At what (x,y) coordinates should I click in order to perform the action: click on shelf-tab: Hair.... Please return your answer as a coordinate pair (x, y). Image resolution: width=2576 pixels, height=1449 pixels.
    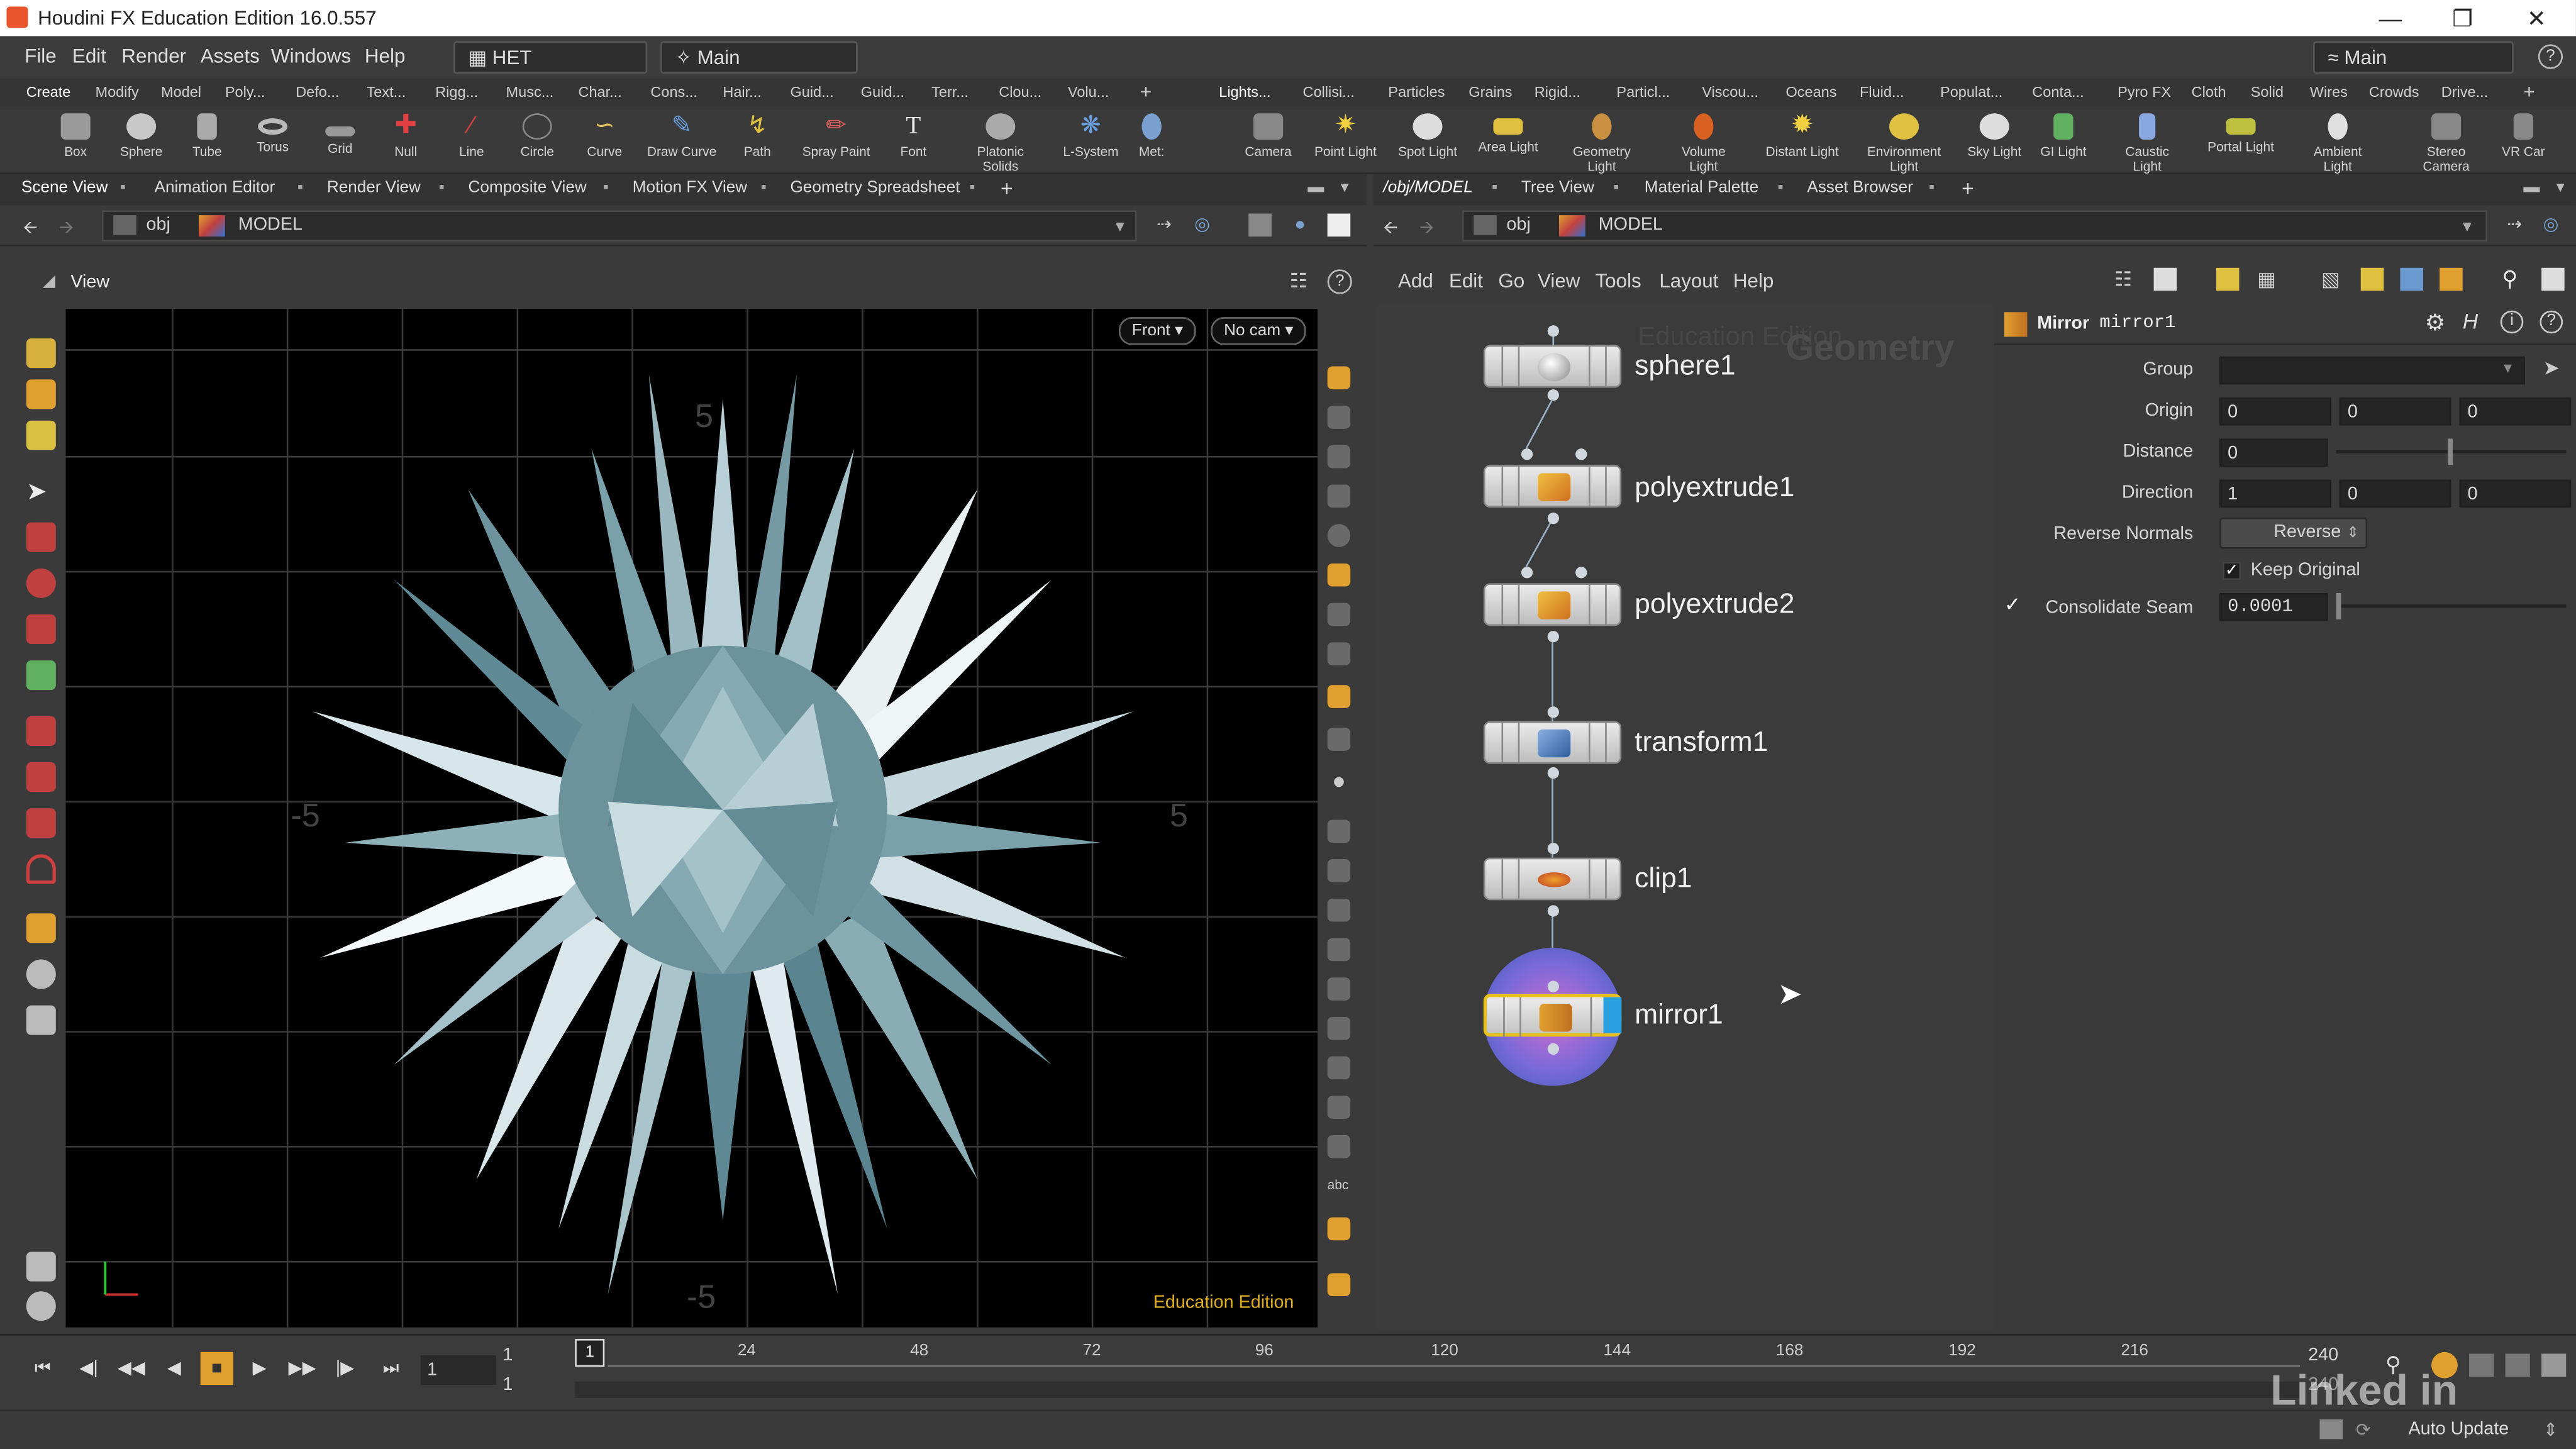
    Looking at the image, I should click on (742, 92).